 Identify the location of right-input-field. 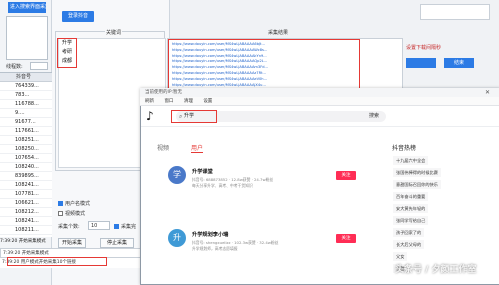
(455, 12).